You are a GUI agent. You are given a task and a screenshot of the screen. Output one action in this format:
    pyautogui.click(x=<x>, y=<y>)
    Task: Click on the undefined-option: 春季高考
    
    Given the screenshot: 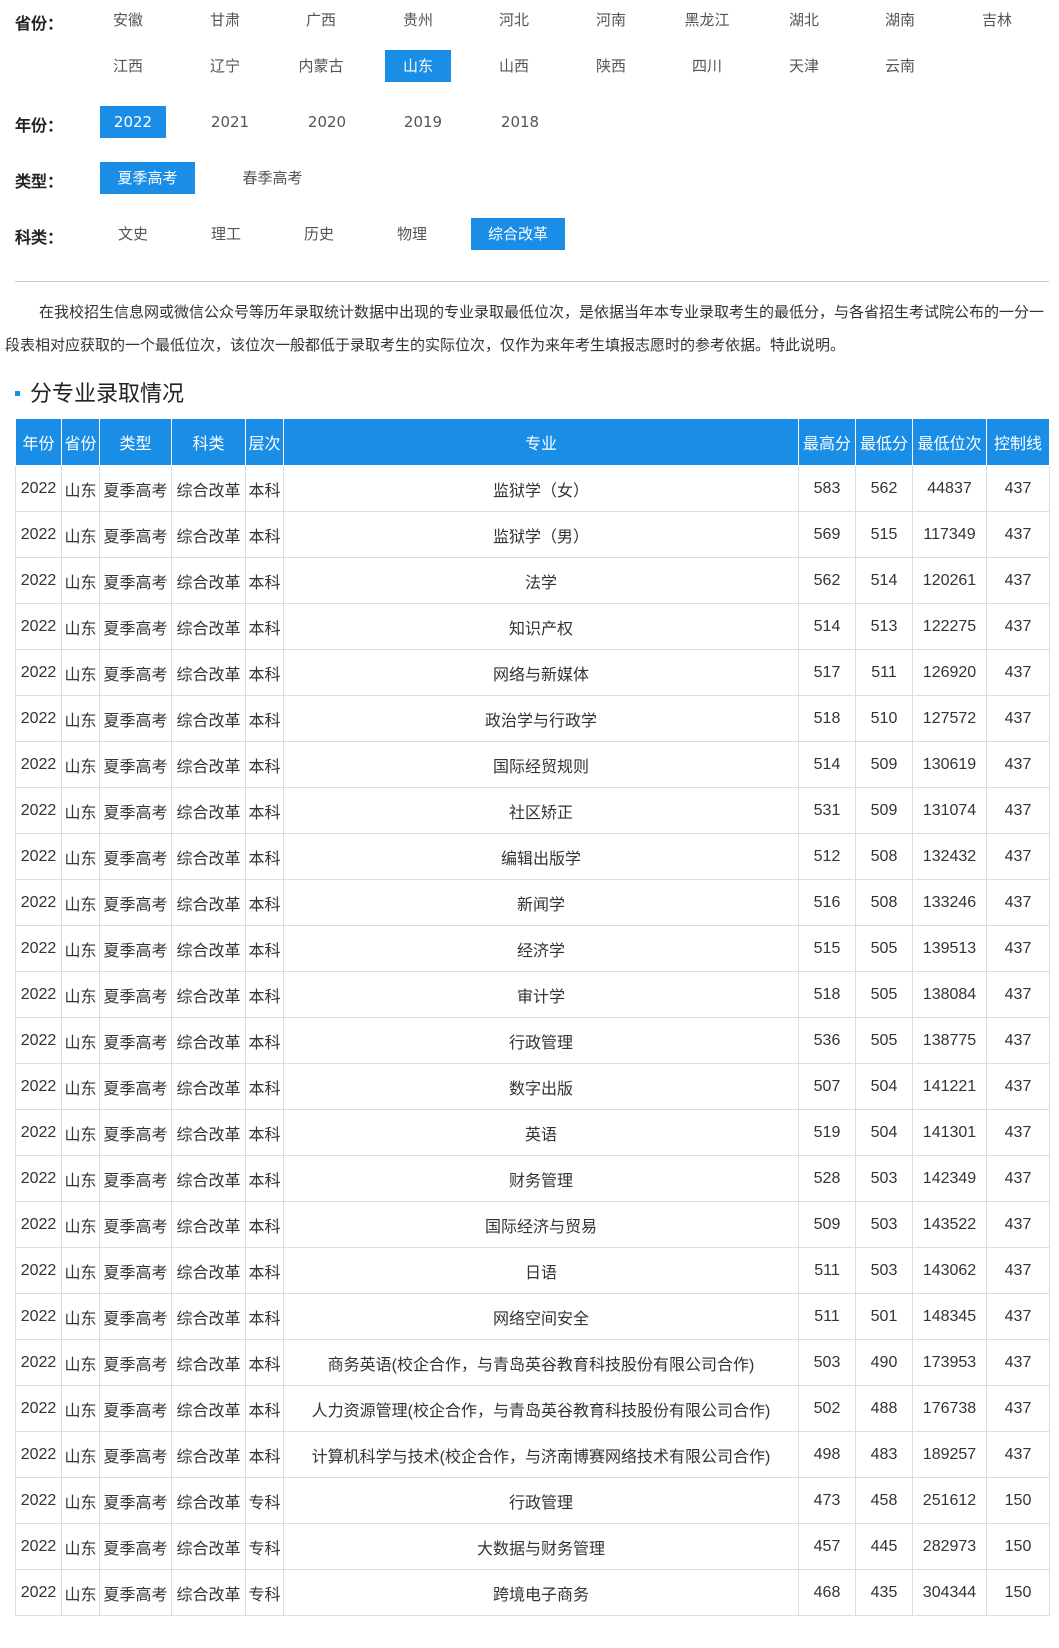 What is the action you would take?
    pyautogui.click(x=272, y=178)
    